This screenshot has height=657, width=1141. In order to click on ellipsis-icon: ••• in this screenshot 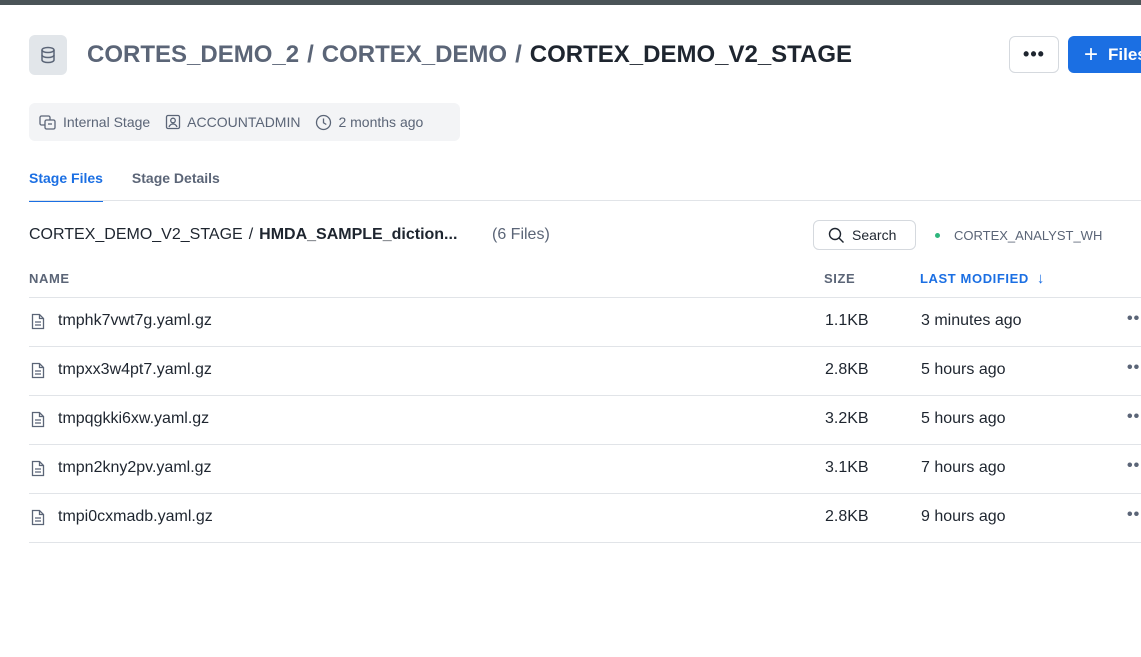, I will do `click(1034, 54)`.